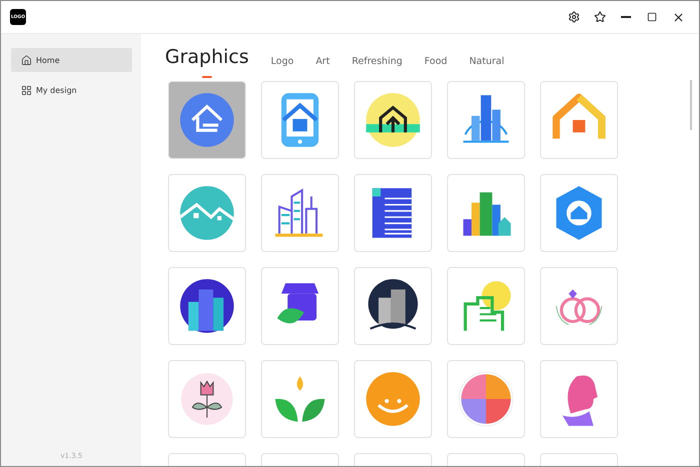 The image size is (700, 467). I want to click on category-tab: Refreshing, so click(377, 63).